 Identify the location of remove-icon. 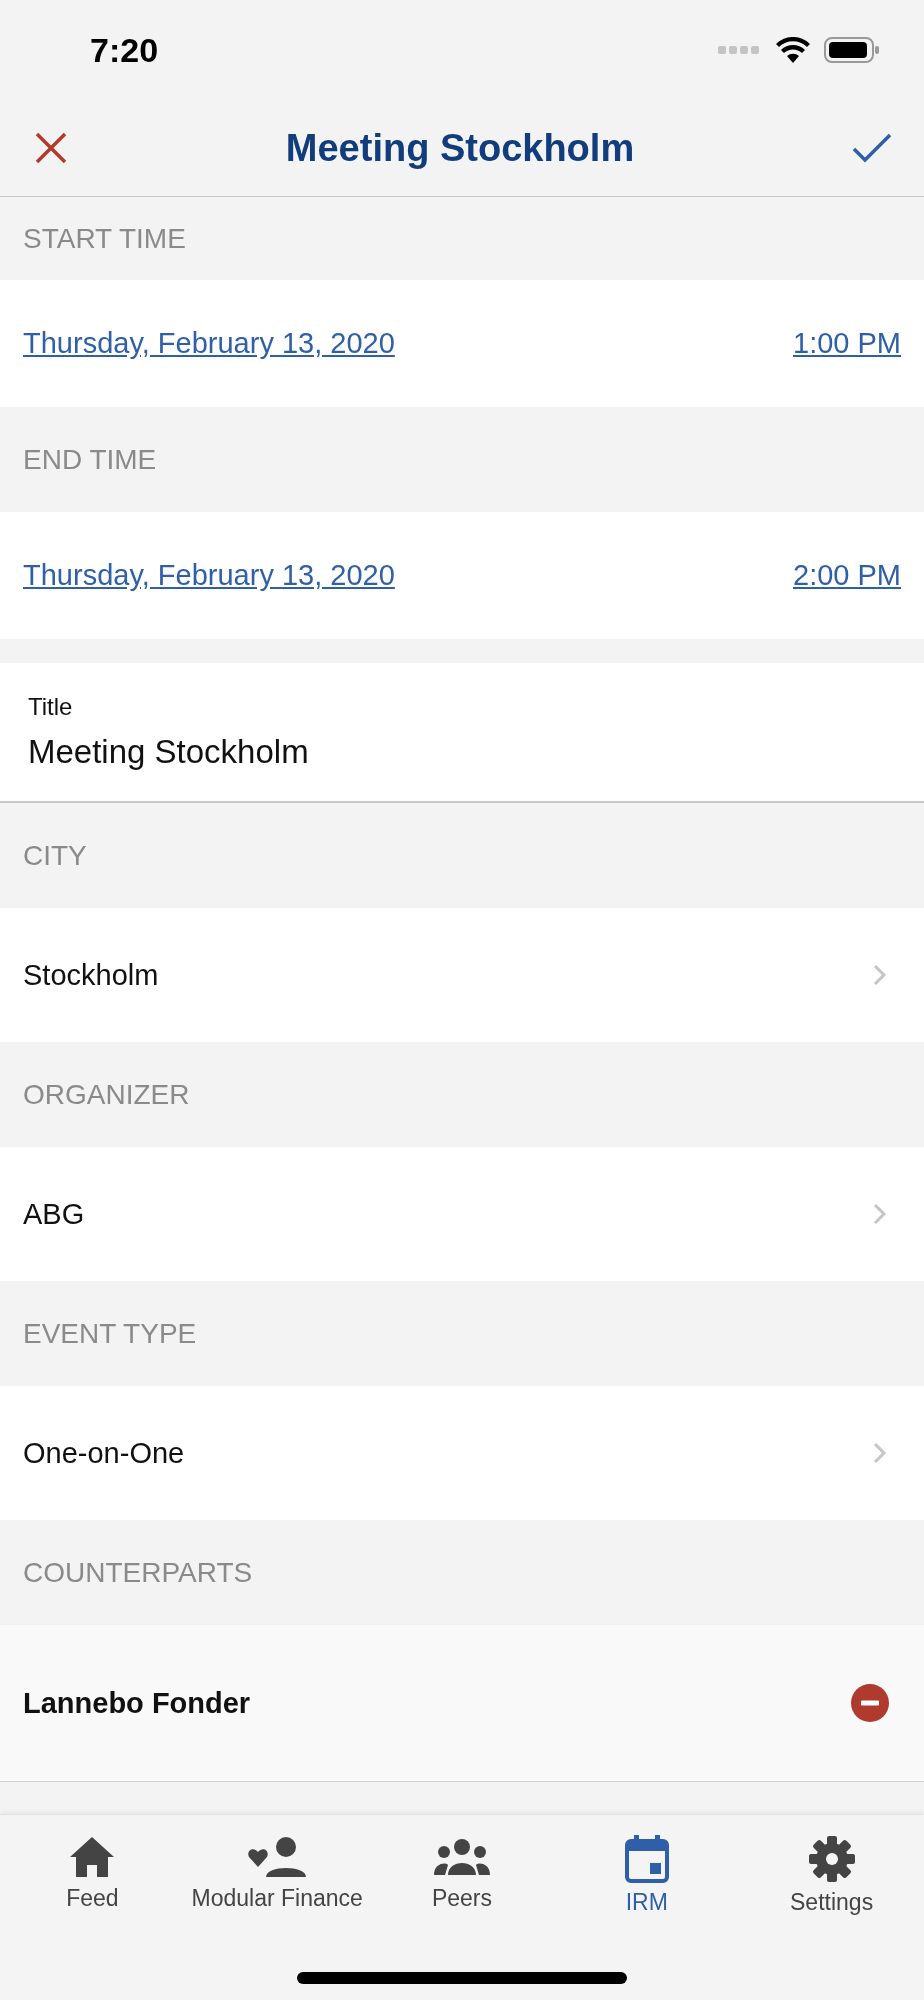
(870, 1703).